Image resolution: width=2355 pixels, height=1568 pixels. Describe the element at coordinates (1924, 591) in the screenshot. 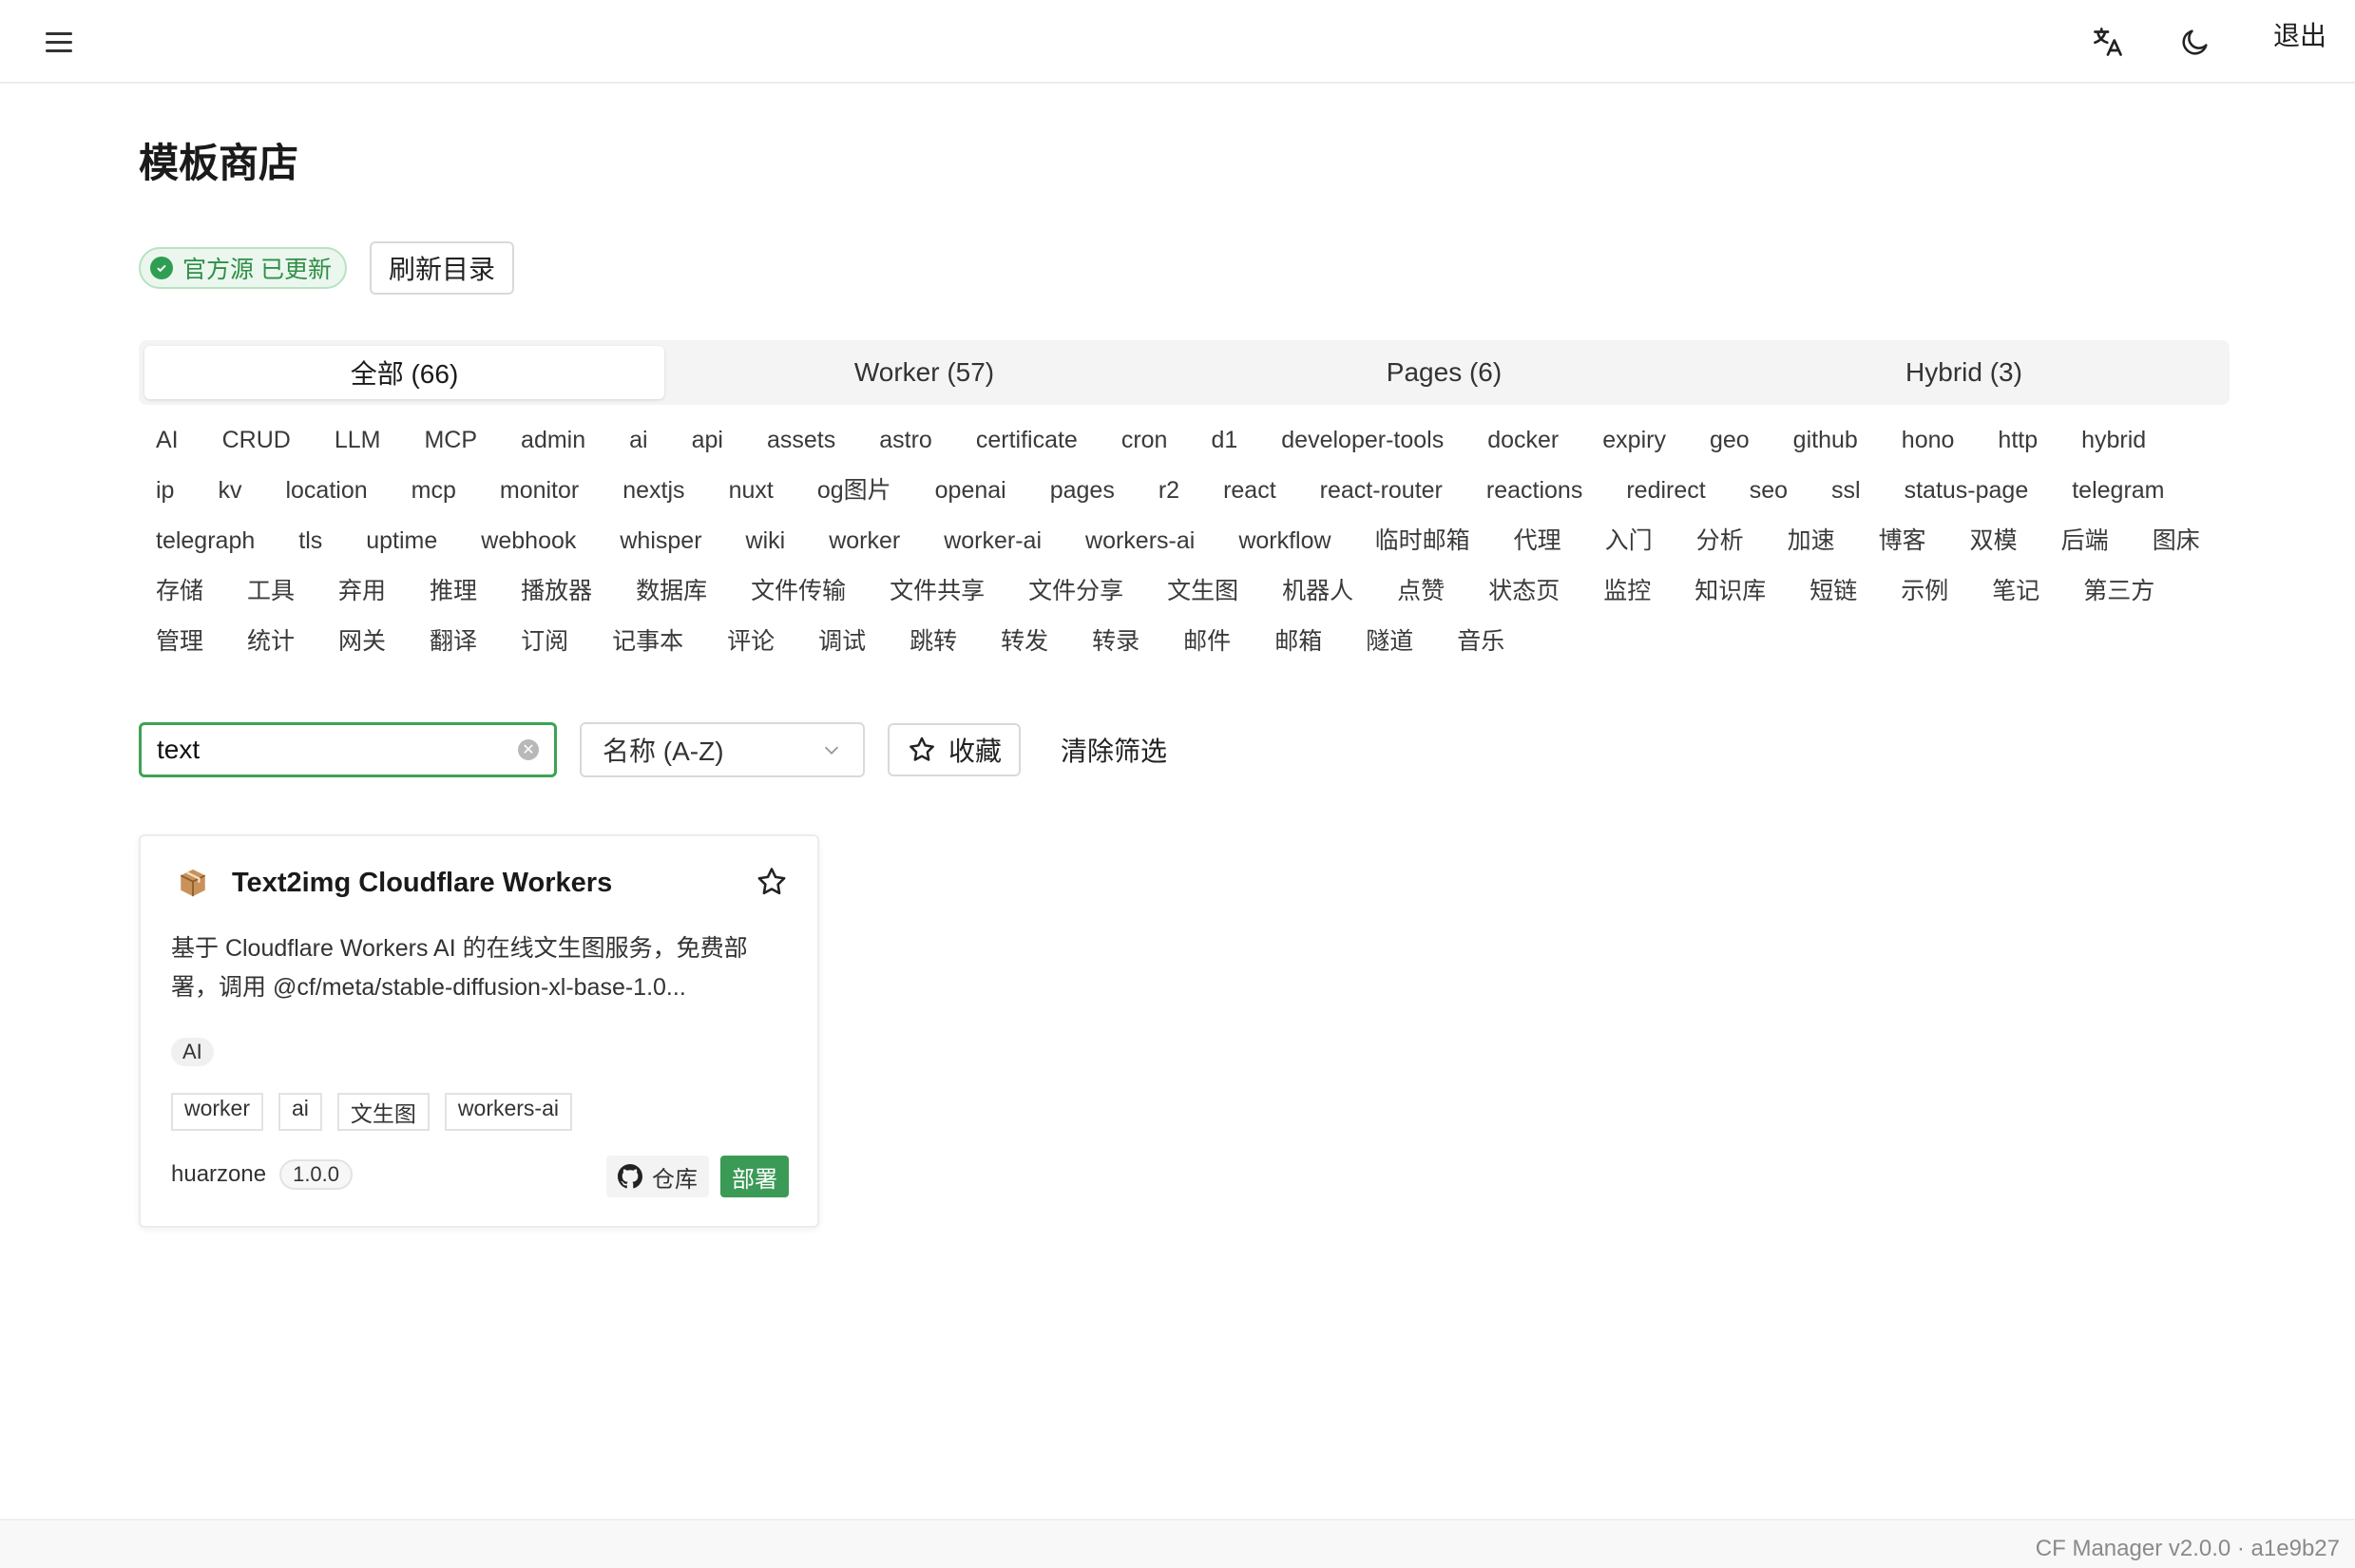

I see `tag-filter-item: 示例` at that location.